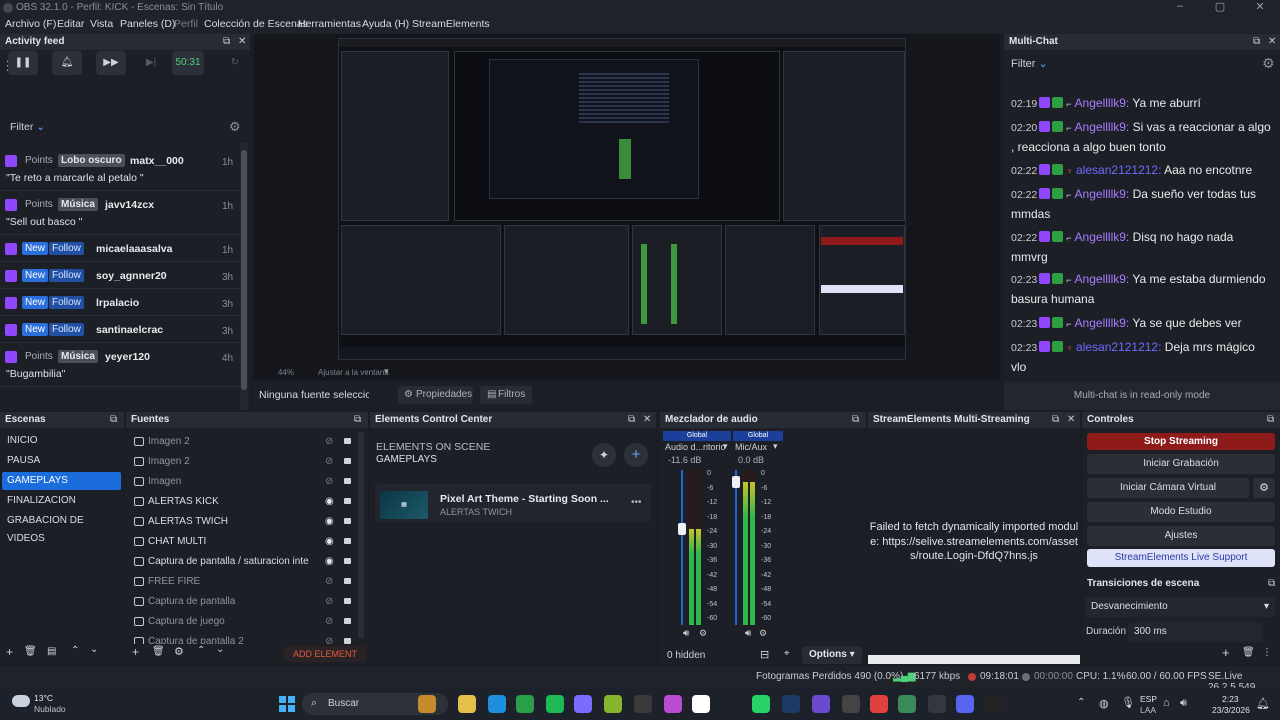 This screenshot has width=1280, height=720. I want to click on mixer-link-icon: ⌖, so click(787, 653).